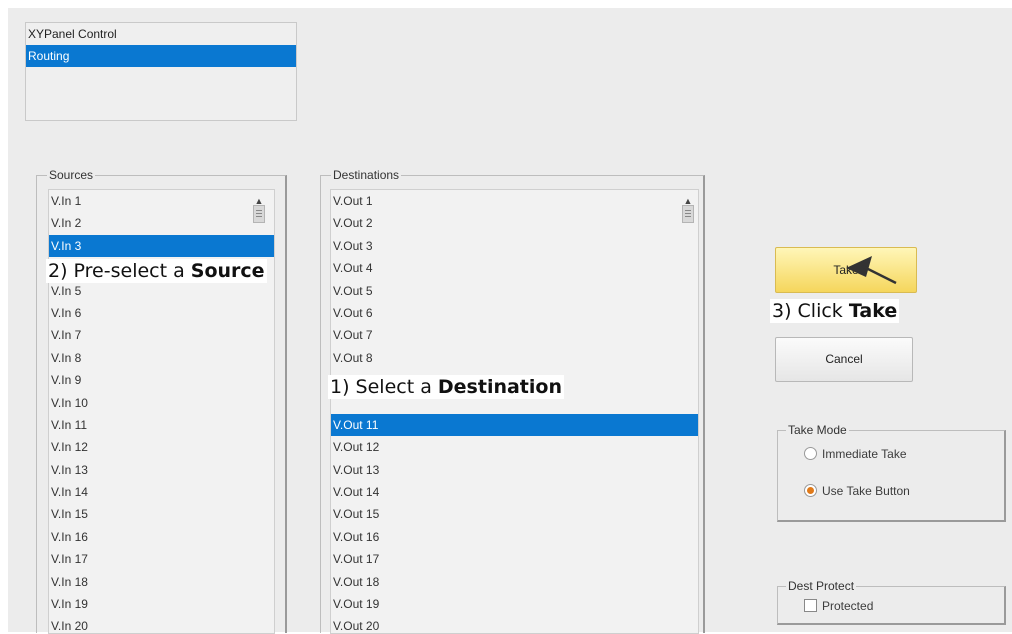 The image size is (1012, 634). What do you see at coordinates (514, 514) in the screenshot?
I see `destination-list-item: V.Out 15` at bounding box center [514, 514].